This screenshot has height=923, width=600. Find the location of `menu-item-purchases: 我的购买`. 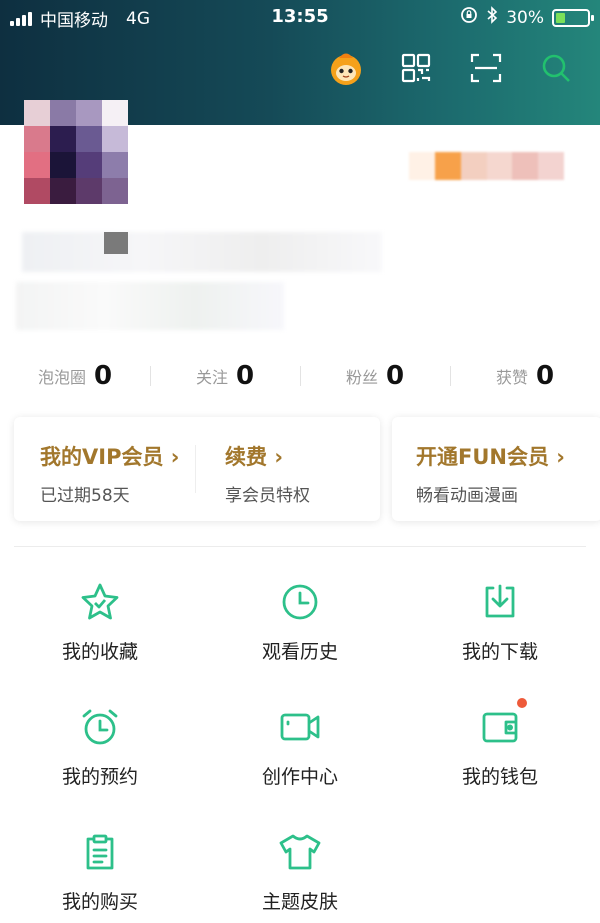

menu-item-purchases: 我的购买 is located at coordinates (100, 869).